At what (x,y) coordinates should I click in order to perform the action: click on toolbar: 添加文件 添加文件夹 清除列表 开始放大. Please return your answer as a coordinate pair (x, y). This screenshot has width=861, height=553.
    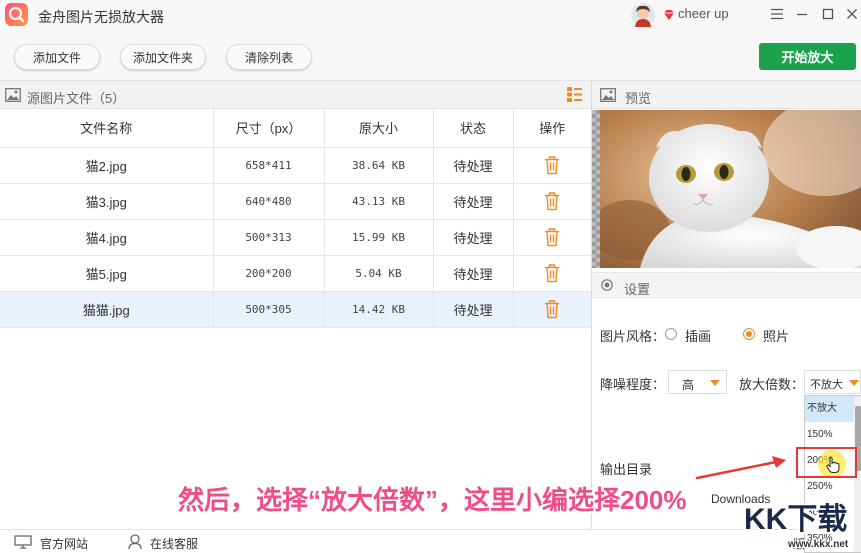
    Looking at the image, I should click on (430, 55).